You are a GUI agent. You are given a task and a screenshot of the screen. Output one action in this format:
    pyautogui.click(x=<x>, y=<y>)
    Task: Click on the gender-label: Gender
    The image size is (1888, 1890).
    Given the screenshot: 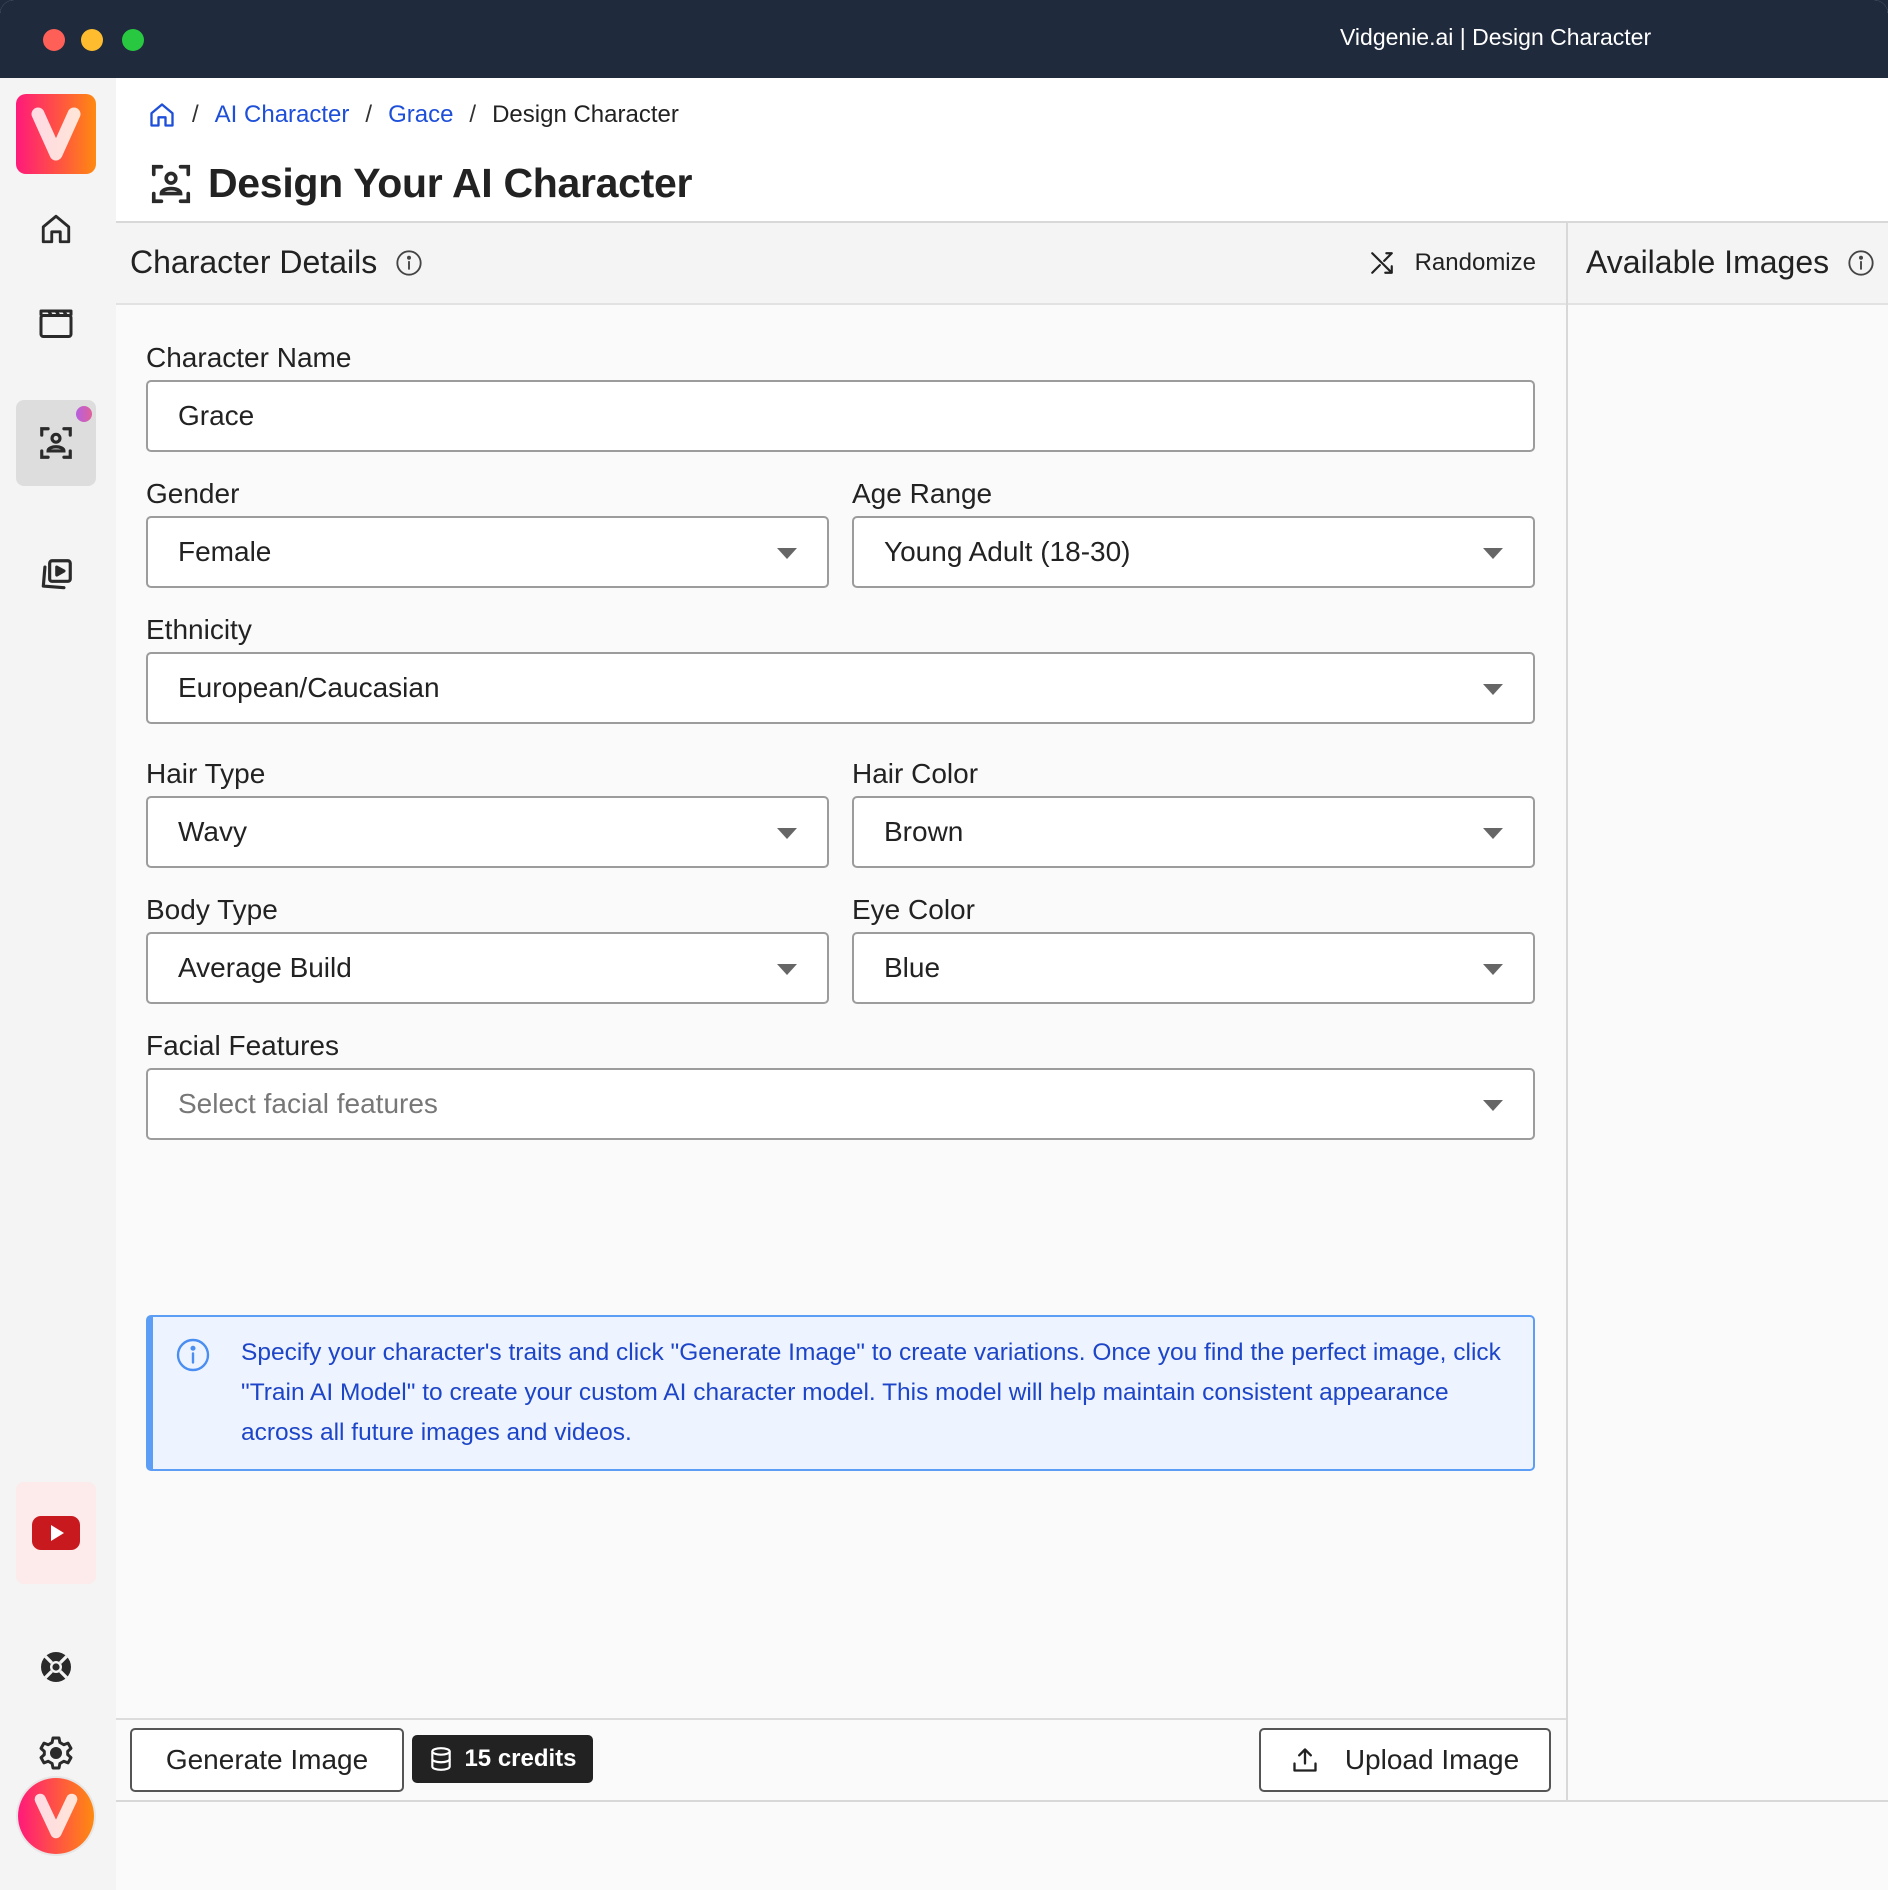 What is the action you would take?
    pyautogui.click(x=193, y=493)
    